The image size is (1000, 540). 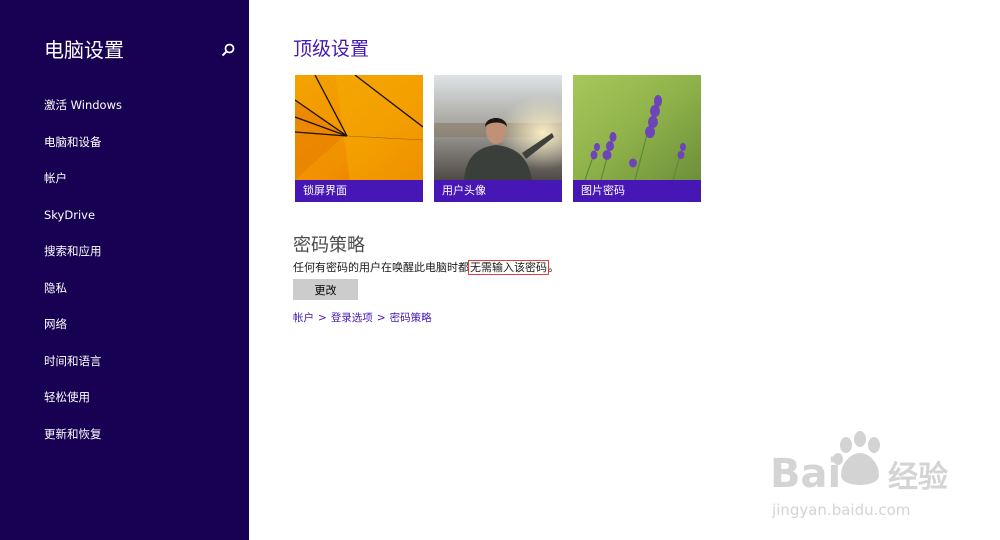 I want to click on sidebar-item-ease-of-access: 轻松使用, so click(x=67, y=397).